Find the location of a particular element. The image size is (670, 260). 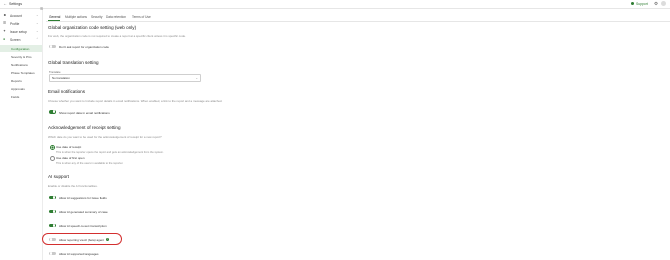

sidebar-item-screen: ● Screen ⌃ is located at coordinates (21, 39).